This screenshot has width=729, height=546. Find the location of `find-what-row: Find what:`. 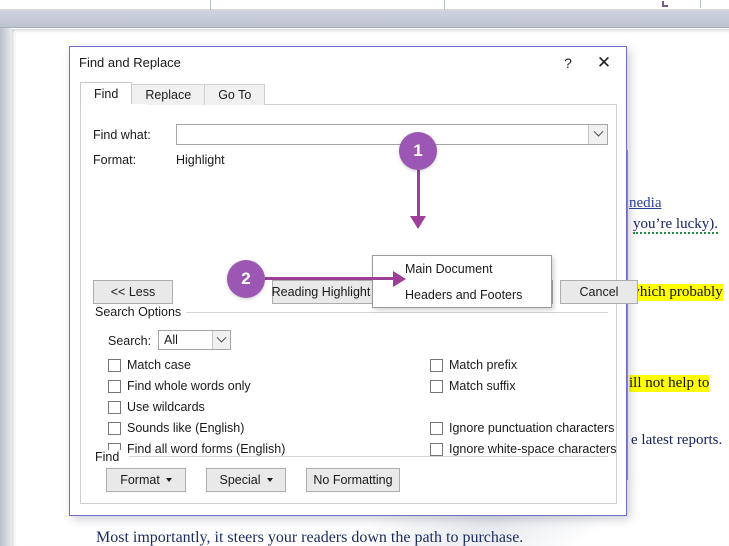

find-what-row: Find what: is located at coordinates (350, 135).